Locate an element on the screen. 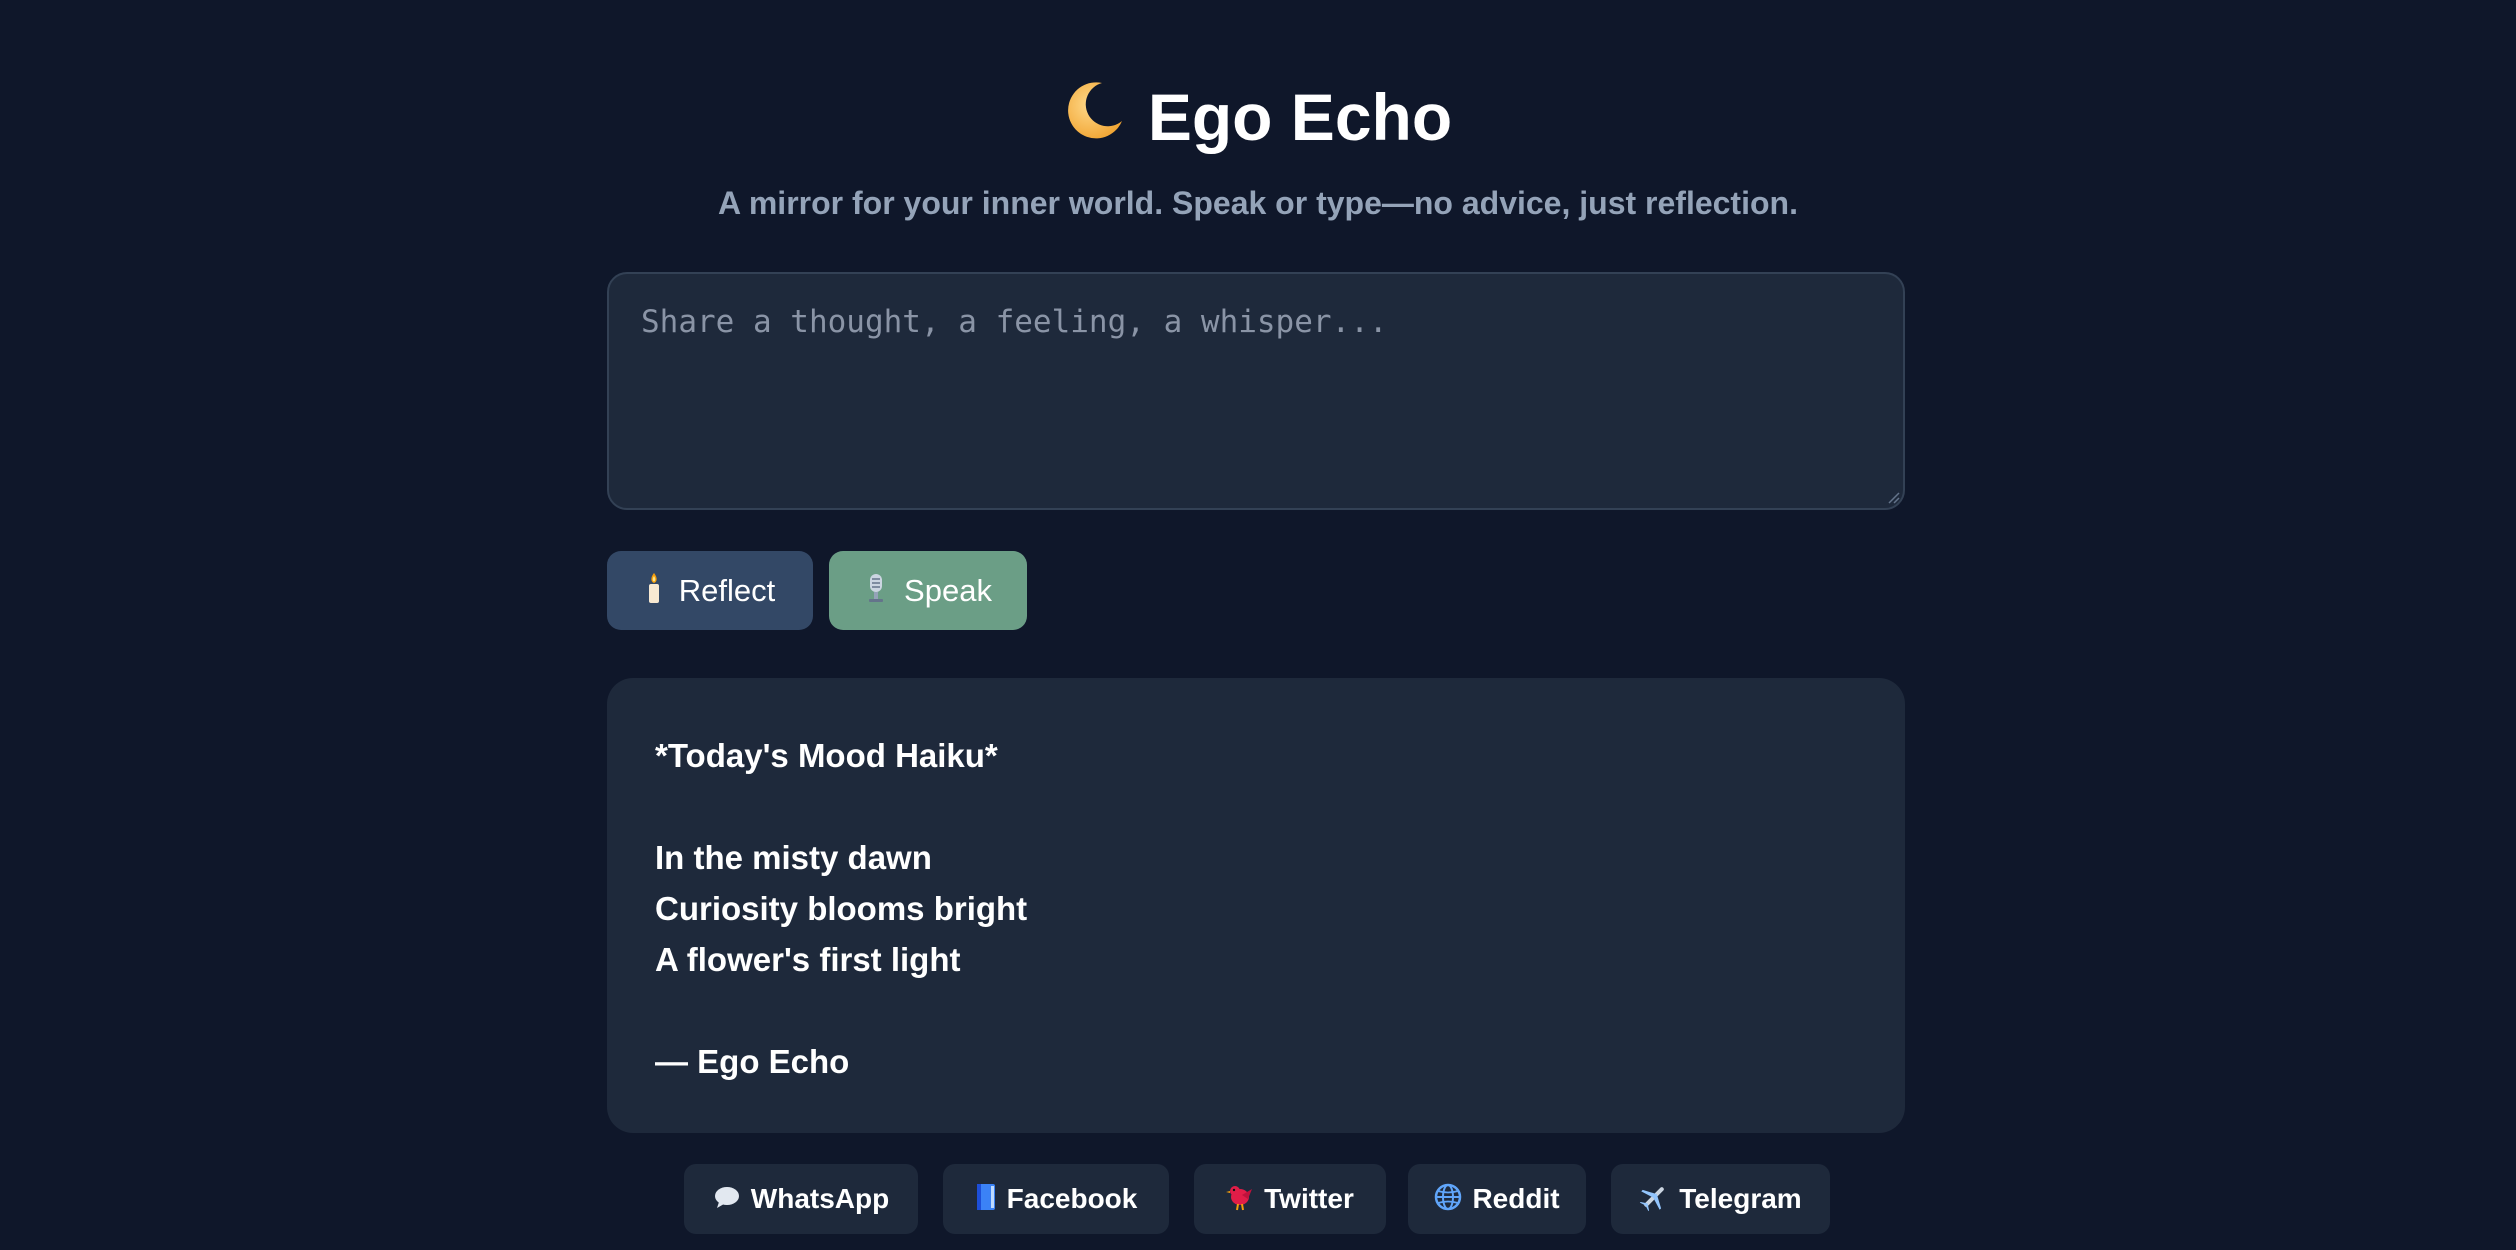 Image resolution: width=2516 pixels, height=1250 pixels. output-line: *Today's Mood Haiku* is located at coordinates (826, 755).